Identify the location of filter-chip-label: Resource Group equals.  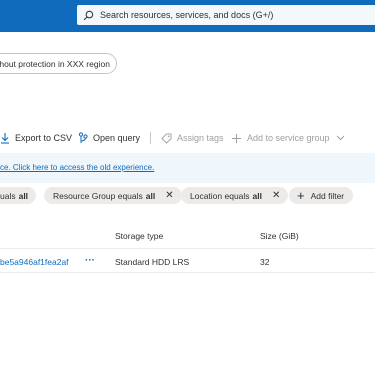
(98, 195).